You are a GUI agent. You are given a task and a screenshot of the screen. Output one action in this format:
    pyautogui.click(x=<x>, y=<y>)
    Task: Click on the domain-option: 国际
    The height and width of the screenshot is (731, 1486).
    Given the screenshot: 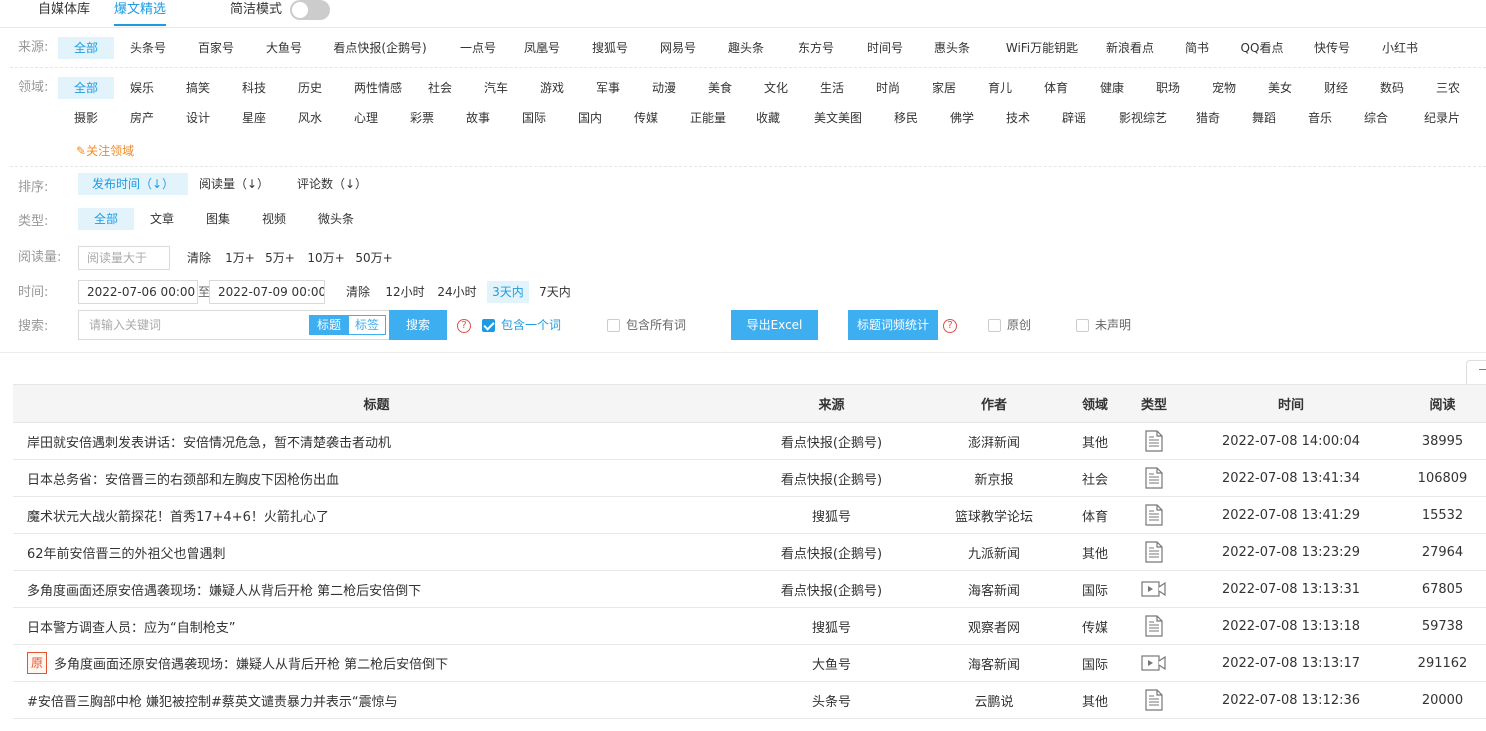 What is the action you would take?
    pyautogui.click(x=534, y=118)
    